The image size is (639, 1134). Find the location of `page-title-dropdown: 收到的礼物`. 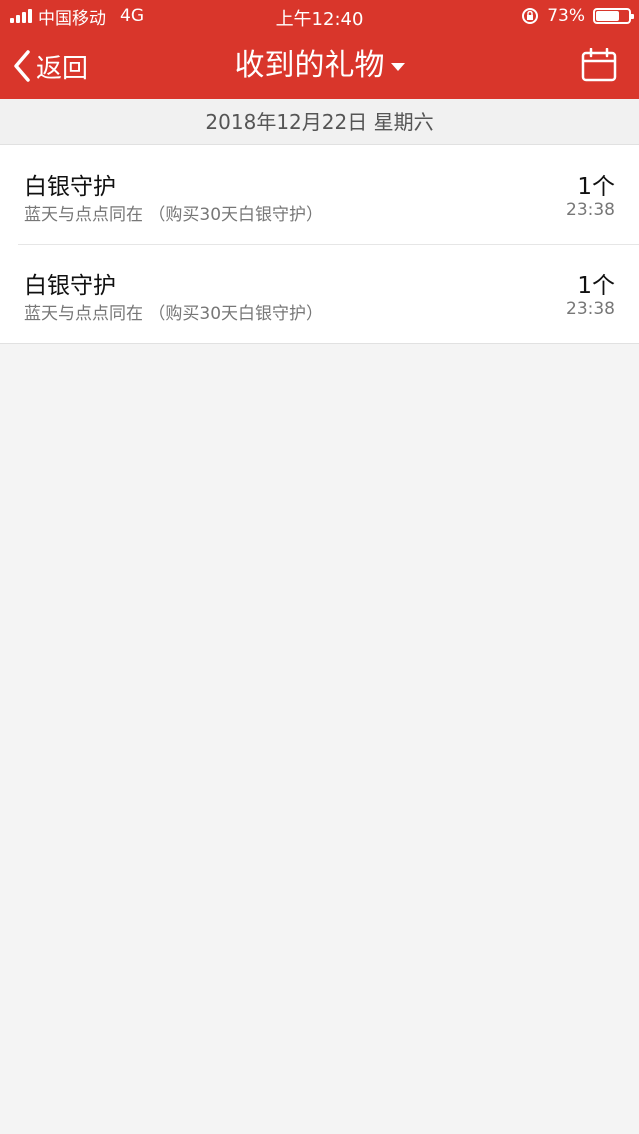

page-title-dropdown: 收到的礼物 is located at coordinates (319, 66).